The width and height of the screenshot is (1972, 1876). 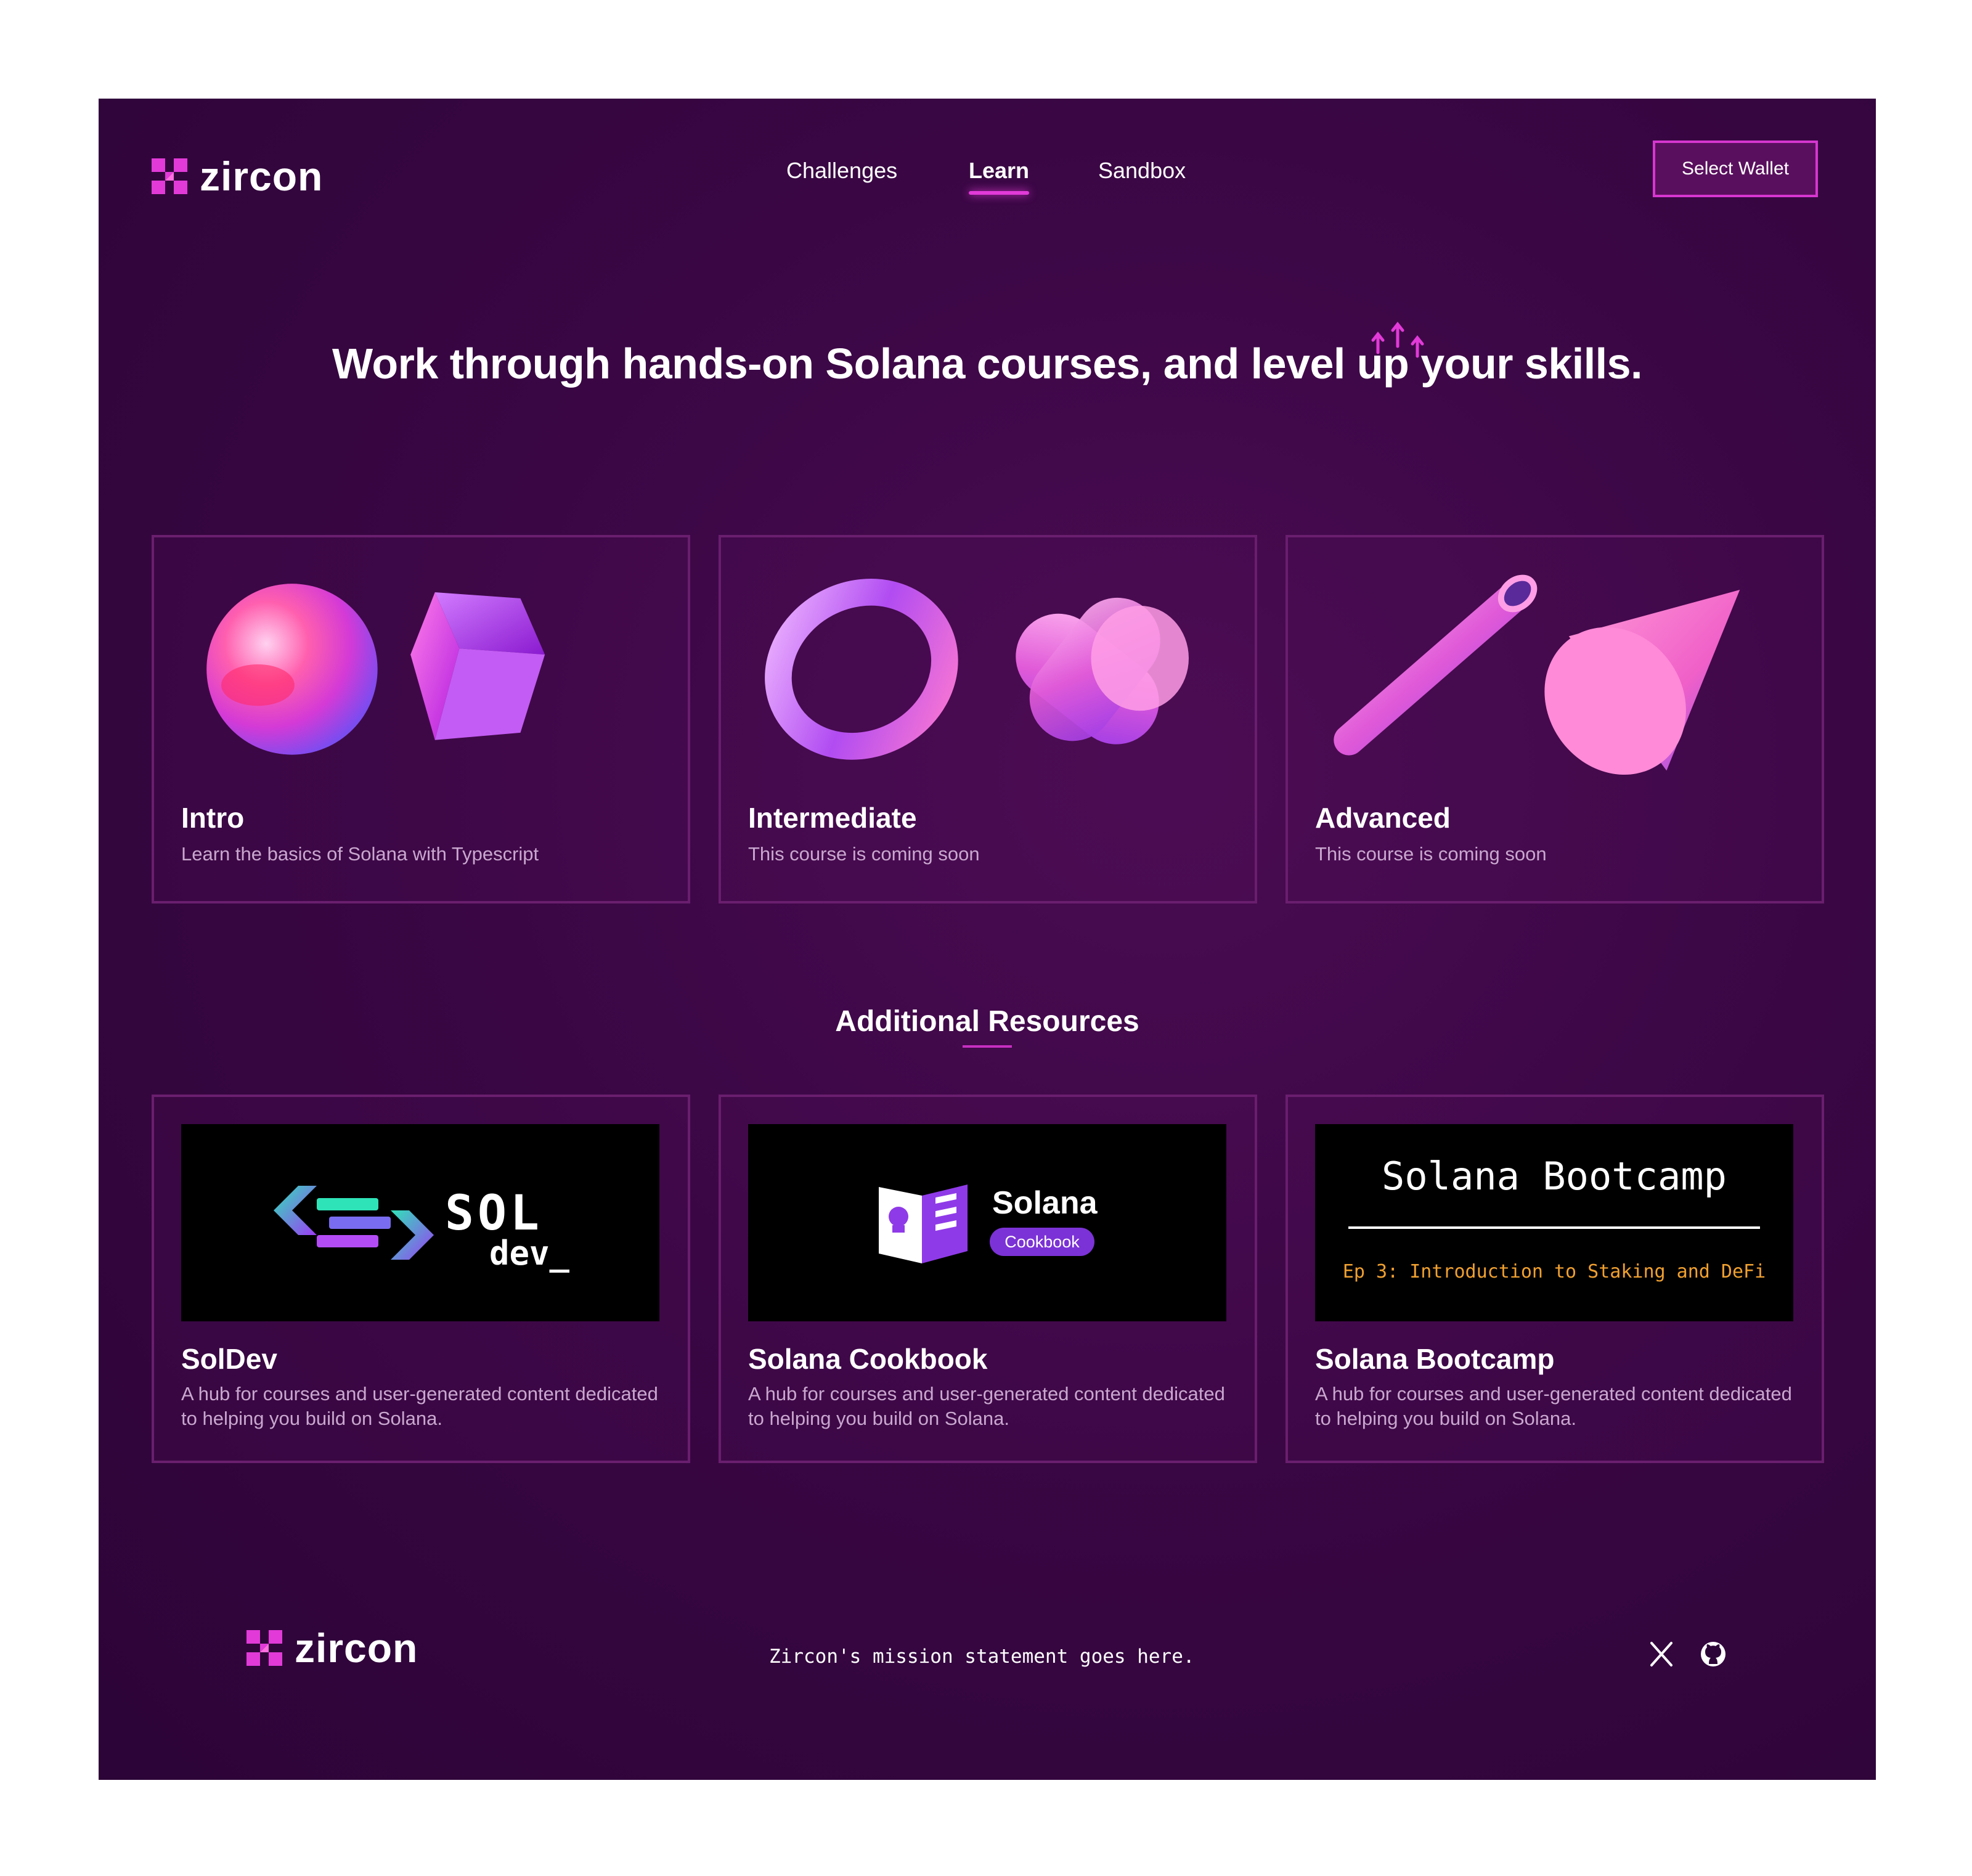 I want to click on zircon-logo-icon, so click(x=264, y=1648).